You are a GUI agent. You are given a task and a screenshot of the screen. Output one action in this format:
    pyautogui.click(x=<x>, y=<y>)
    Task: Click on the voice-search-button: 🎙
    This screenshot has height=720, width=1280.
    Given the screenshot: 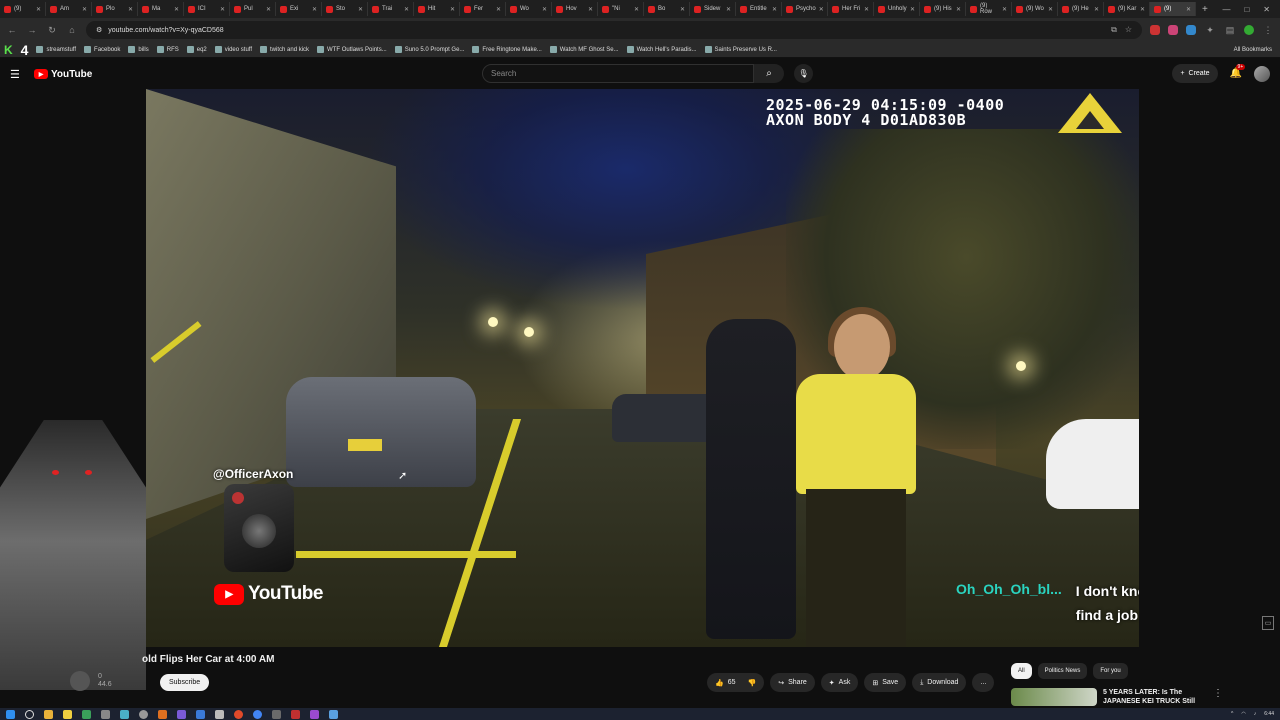 What is the action you would take?
    pyautogui.click(x=803, y=73)
    